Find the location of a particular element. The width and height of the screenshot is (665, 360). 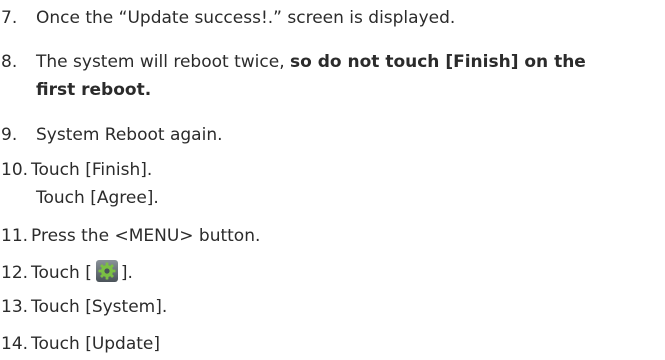

step-14: 14. Touch [Update] is located at coordinates (80, 344).